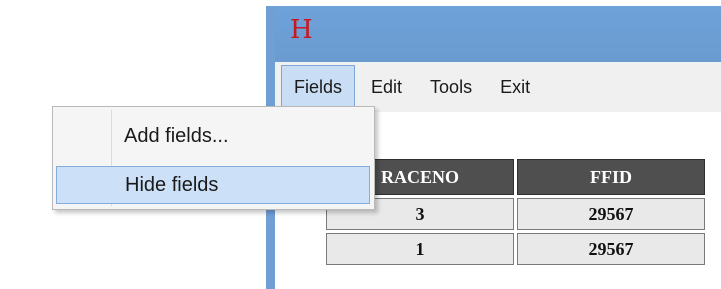 The width and height of the screenshot is (721, 289). What do you see at coordinates (318, 87) in the screenshot?
I see `menu-fields: Fields` at bounding box center [318, 87].